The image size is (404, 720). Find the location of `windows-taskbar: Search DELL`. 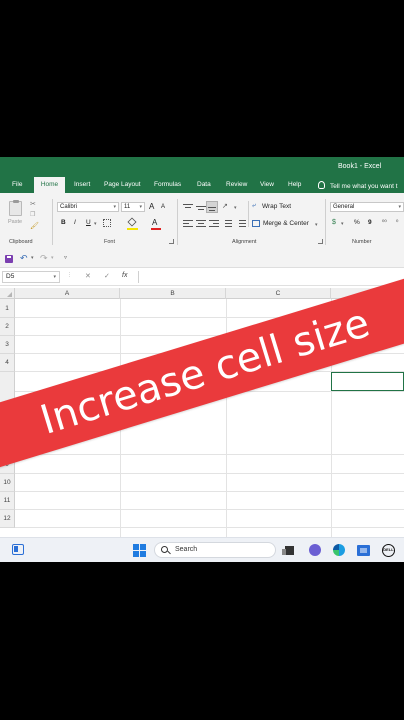

windows-taskbar: Search DELL is located at coordinates (202, 549).